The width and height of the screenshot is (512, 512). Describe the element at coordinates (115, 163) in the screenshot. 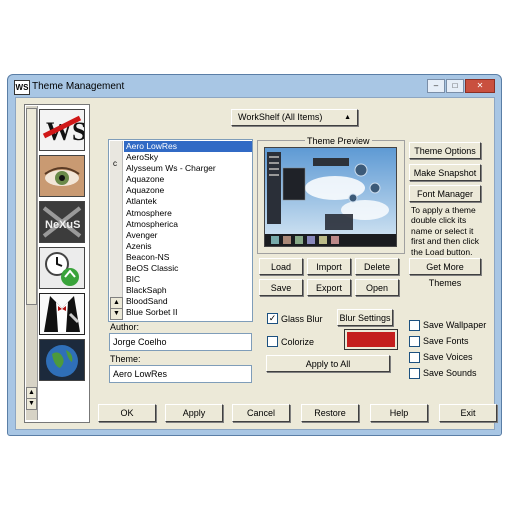

I see `theme-list-scroll-thumb: c` at that location.